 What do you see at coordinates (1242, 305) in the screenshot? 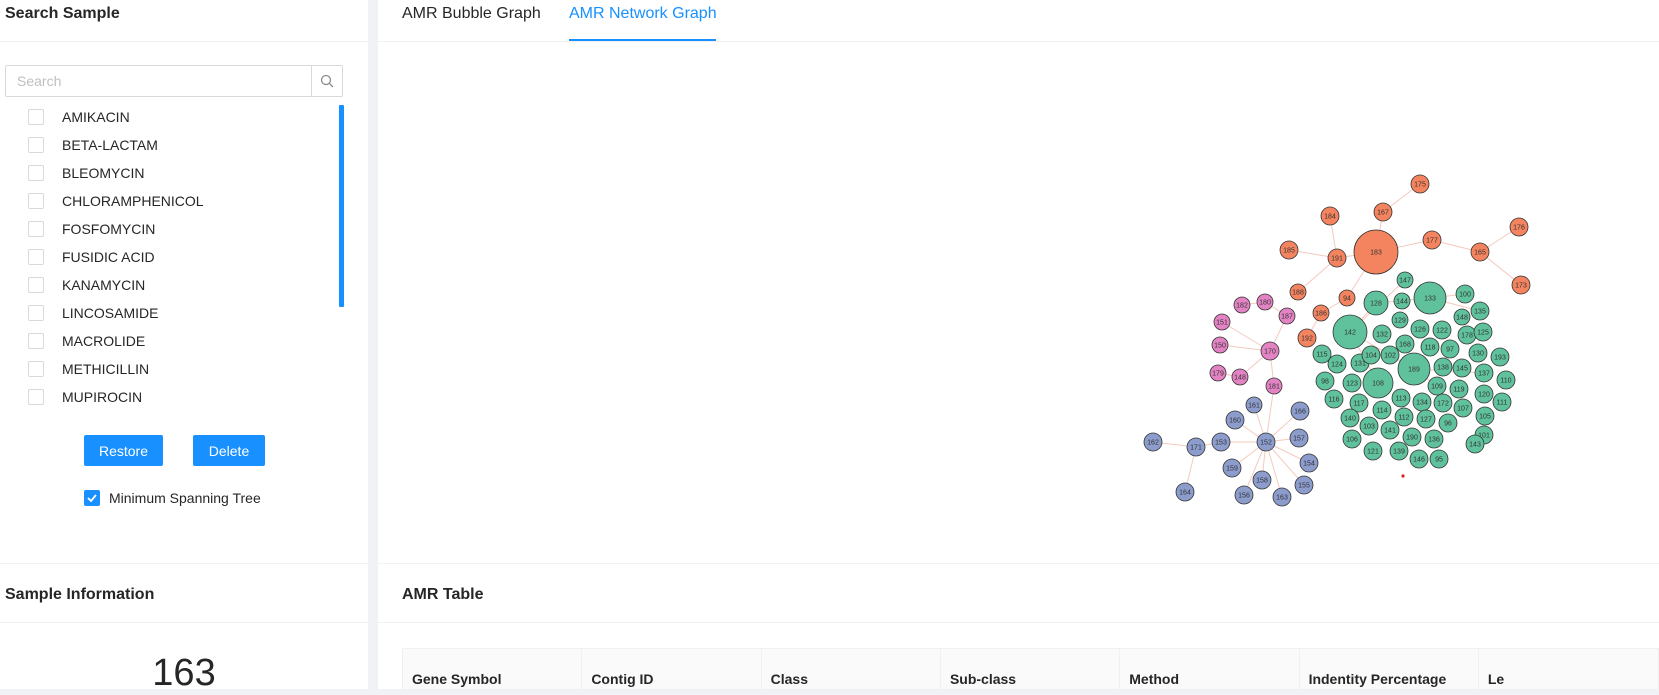
I see `graph-node: 182` at bounding box center [1242, 305].